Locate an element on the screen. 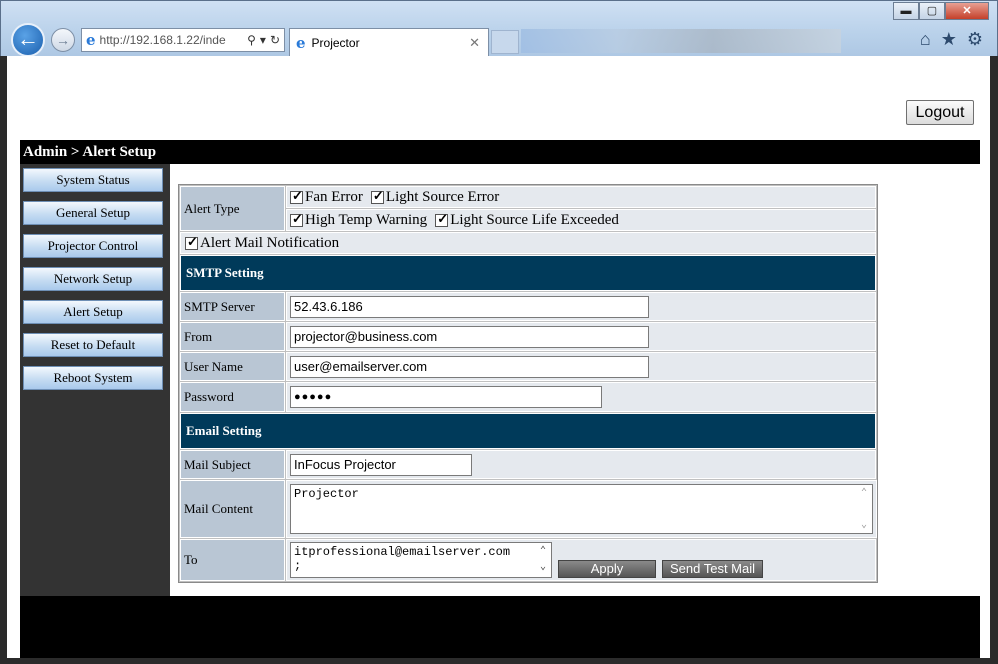 This screenshot has width=998, height=664. blurred-area is located at coordinates (681, 41).